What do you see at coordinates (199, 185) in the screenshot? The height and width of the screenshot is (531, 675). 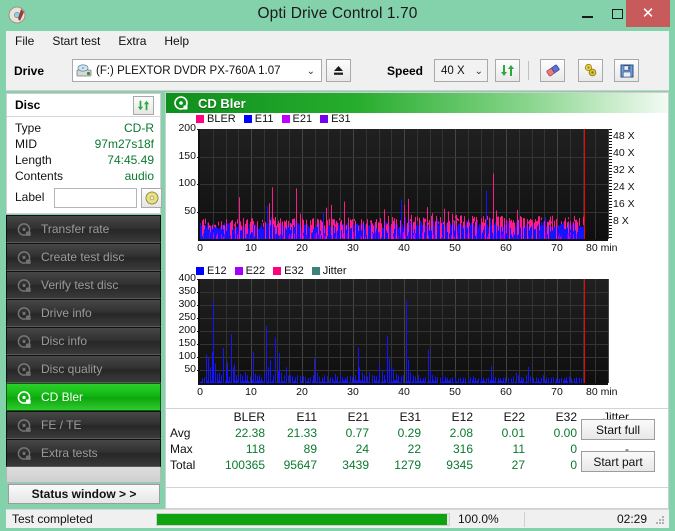 I see `y-axis-line` at bounding box center [199, 185].